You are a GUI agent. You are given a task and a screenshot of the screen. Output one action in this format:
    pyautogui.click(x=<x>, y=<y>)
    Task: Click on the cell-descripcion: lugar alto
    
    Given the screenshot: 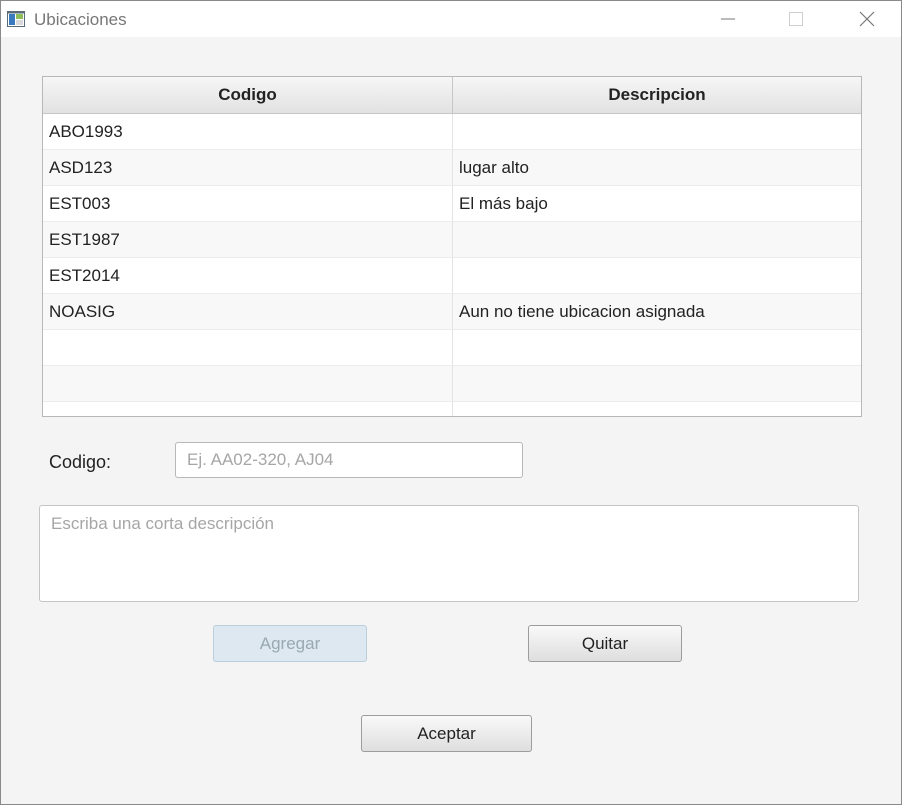 What is the action you would take?
    pyautogui.click(x=657, y=168)
    